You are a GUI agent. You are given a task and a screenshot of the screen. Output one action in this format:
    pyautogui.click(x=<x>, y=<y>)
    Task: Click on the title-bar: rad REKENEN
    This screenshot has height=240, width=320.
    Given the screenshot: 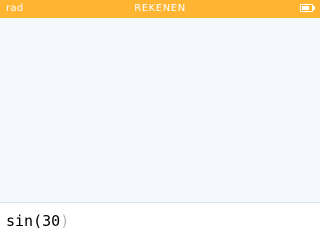 What is the action you would take?
    pyautogui.click(x=160, y=9)
    